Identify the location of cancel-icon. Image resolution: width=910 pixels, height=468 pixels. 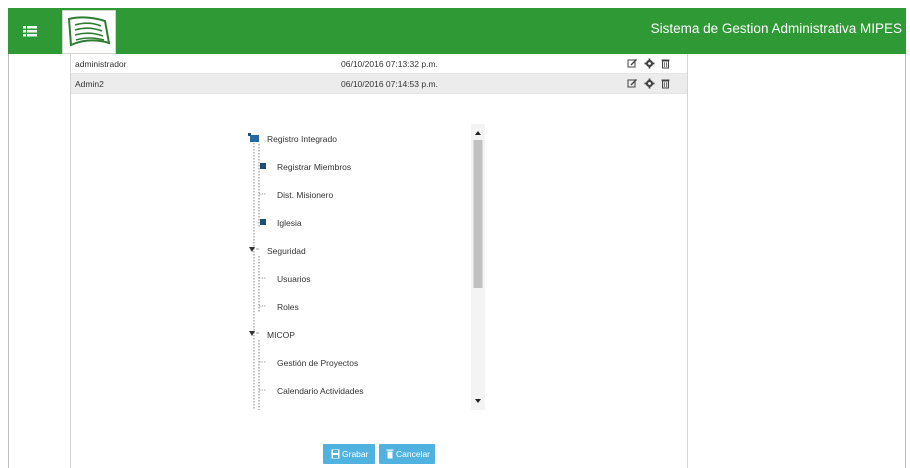
(390, 454).